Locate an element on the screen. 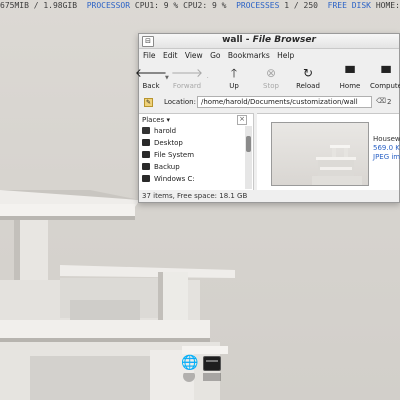 This screenshot has height=400, width=400. sidebar-item-label: Desktop is located at coordinates (168, 143).